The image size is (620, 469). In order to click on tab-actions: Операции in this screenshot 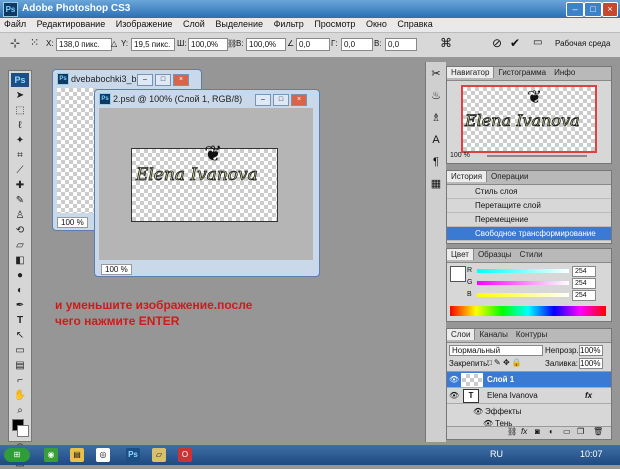, I will do `click(509, 176)`.